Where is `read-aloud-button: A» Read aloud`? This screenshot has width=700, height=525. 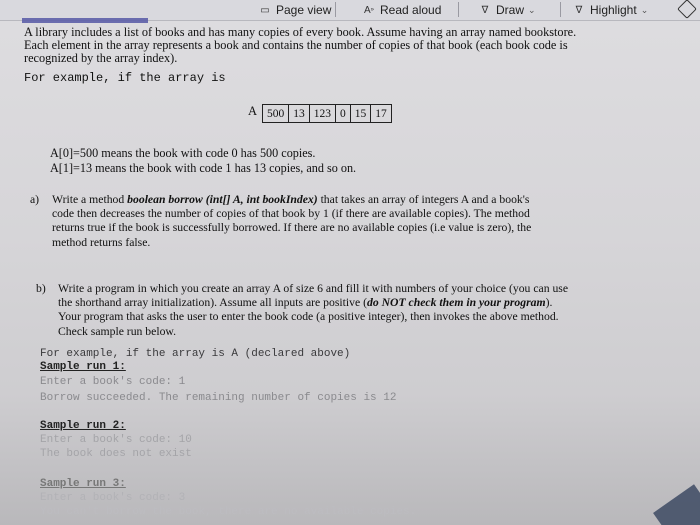 read-aloud-button: A» Read aloud is located at coordinates (401, 10).